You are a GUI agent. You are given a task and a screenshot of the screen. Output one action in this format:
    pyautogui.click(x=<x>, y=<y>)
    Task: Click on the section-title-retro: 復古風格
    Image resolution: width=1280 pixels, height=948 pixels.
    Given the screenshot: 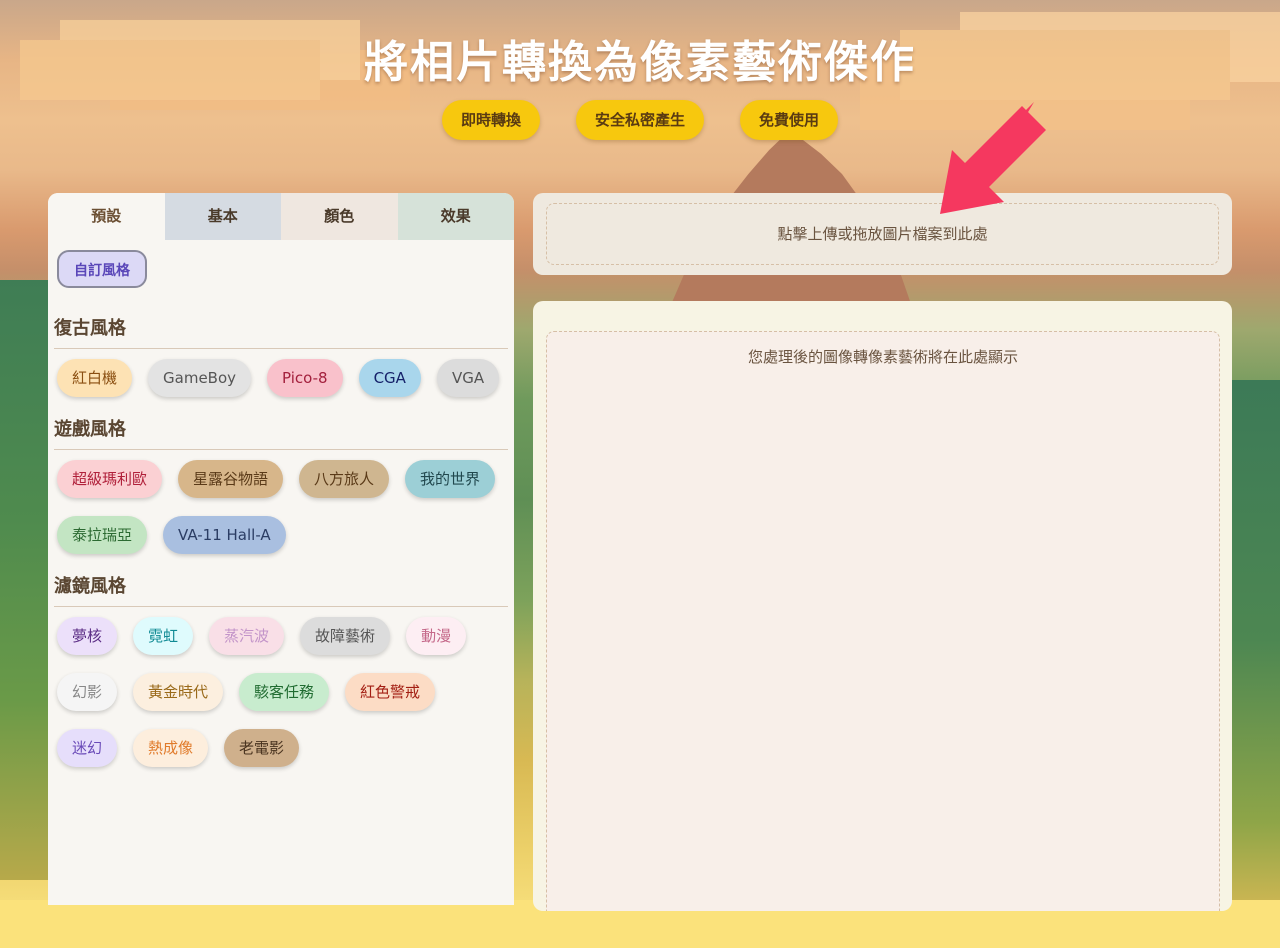 What is the action you would take?
    pyautogui.click(x=281, y=331)
    